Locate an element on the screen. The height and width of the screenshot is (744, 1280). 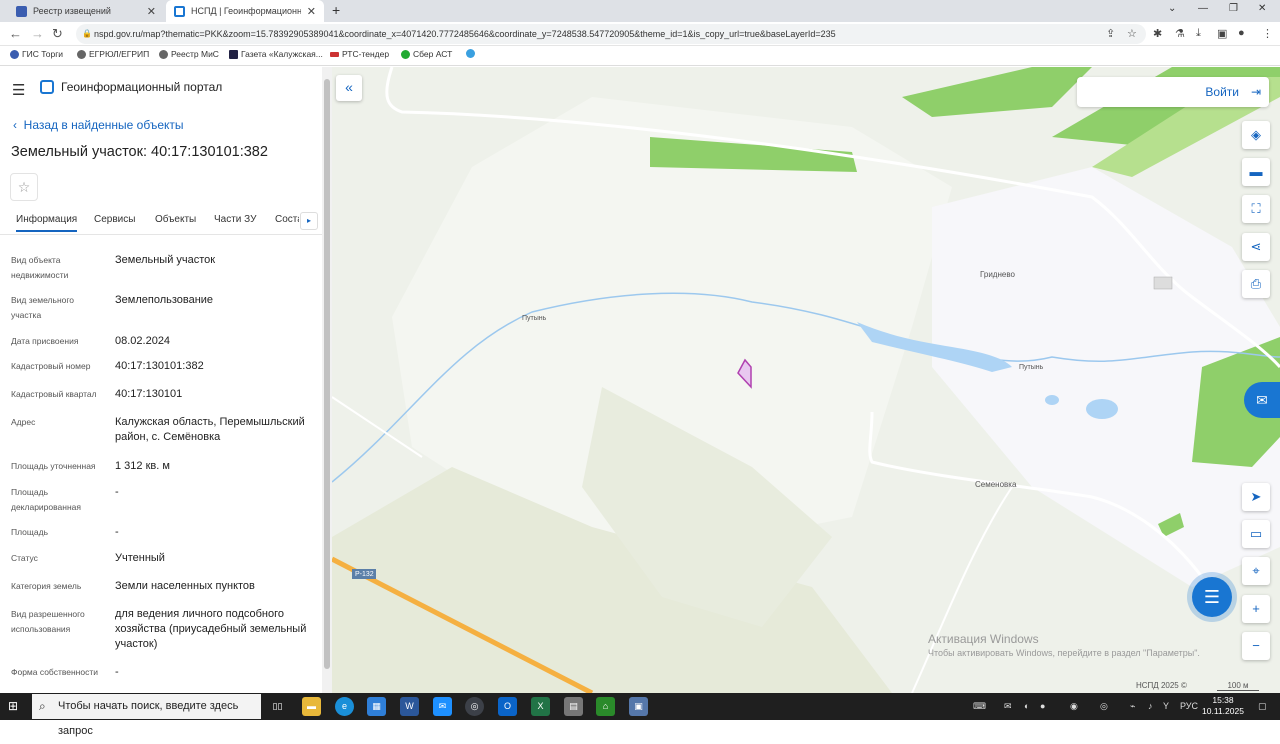
yandex-icon: Y is located at coordinates (1166, 706).